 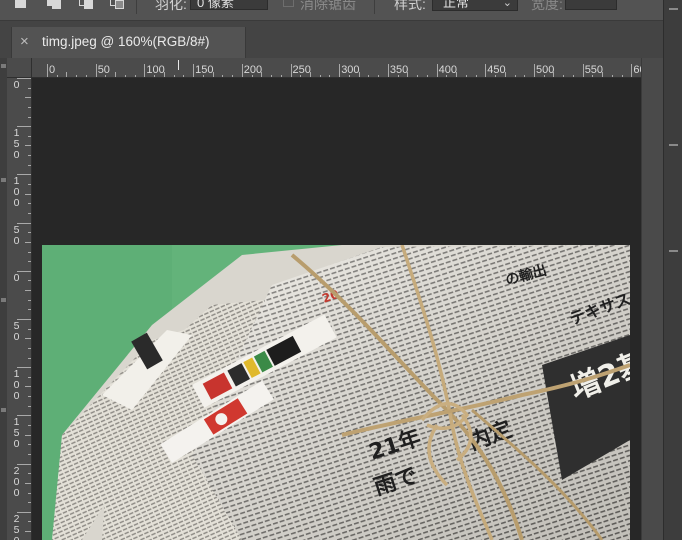 I want to click on divider, so click(x=136, y=7).